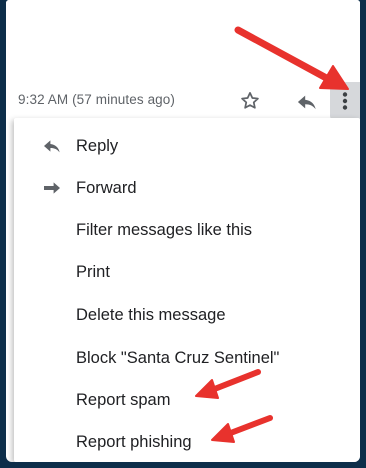  Describe the element at coordinates (187, 146) in the screenshot. I see `menu-item-reply: Reply` at that location.